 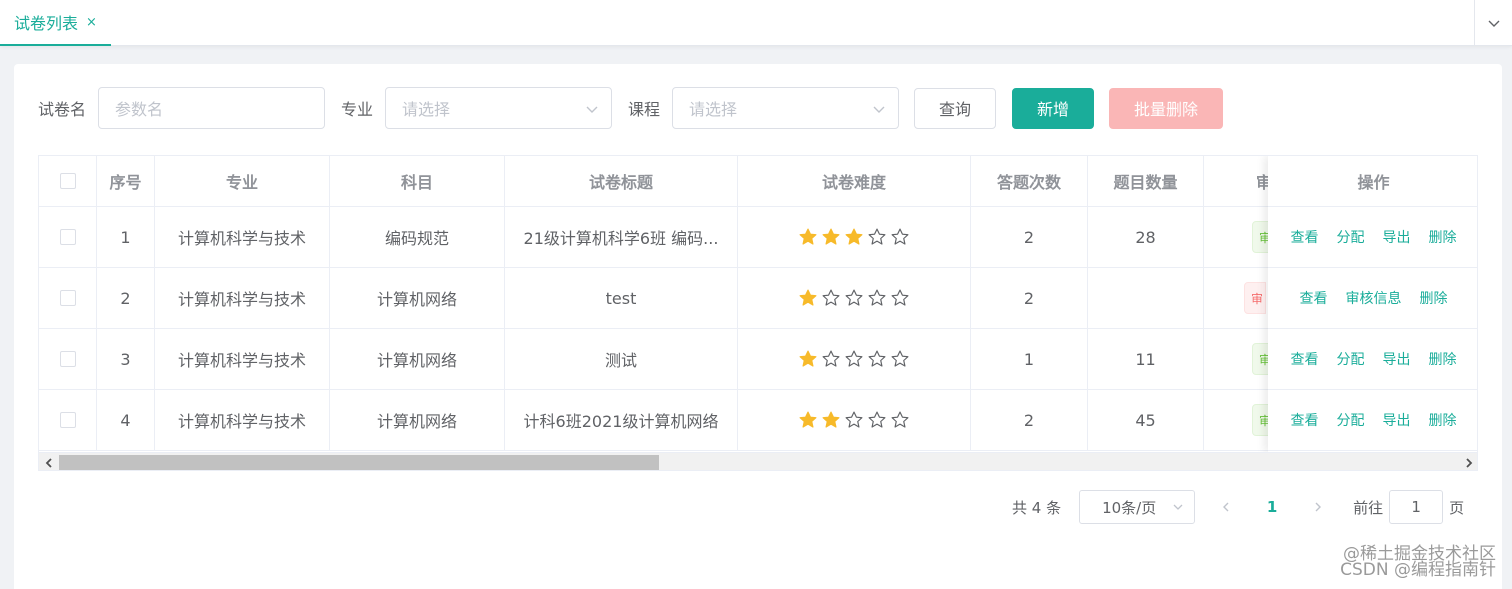 I want to click on total-count: 共 4 条, so click(x=1037, y=507).